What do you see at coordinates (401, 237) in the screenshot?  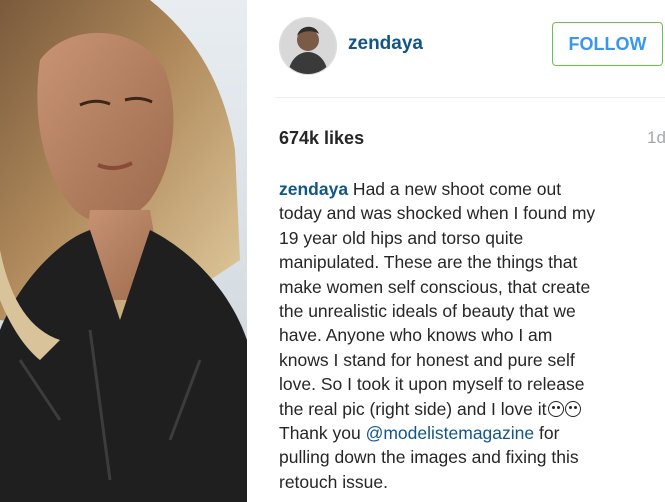 I see `caption-line: 19 year old hips and torso quite` at bounding box center [401, 237].